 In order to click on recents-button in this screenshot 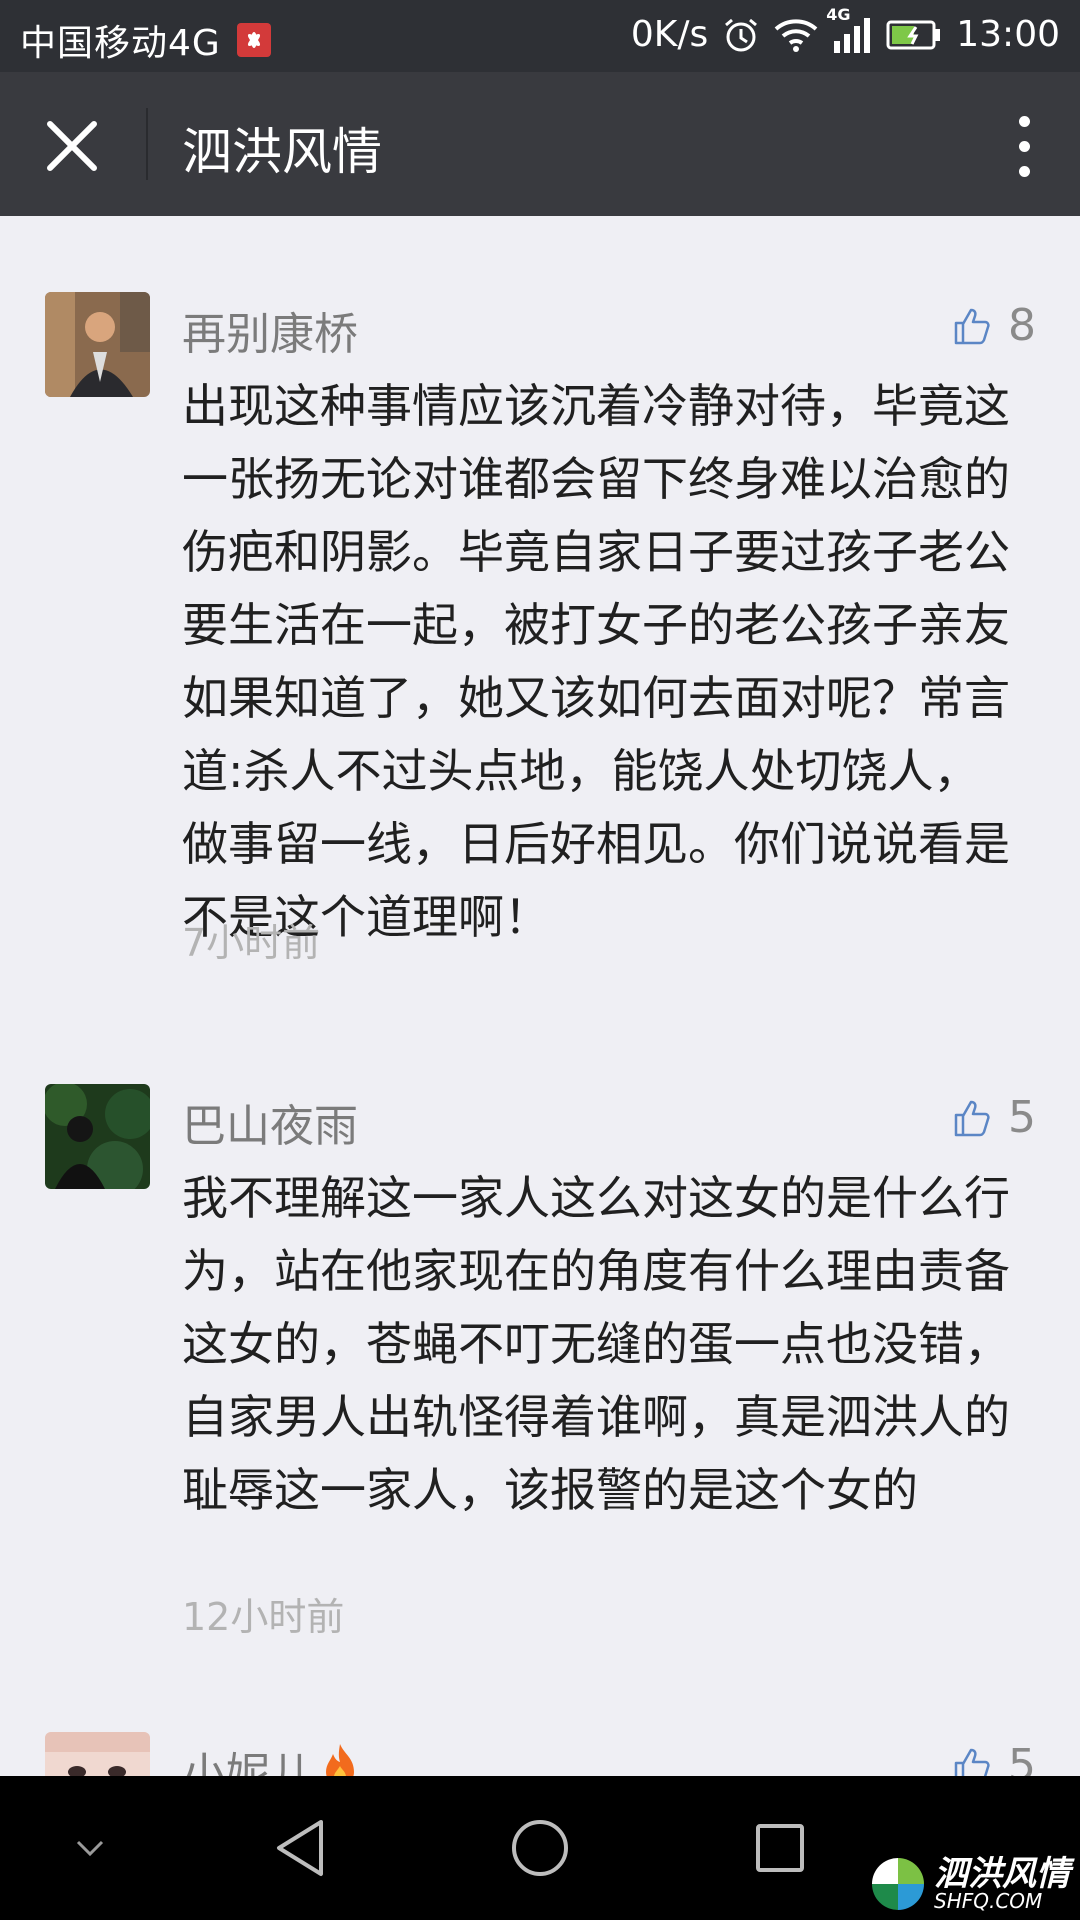, I will do `click(780, 1848)`.